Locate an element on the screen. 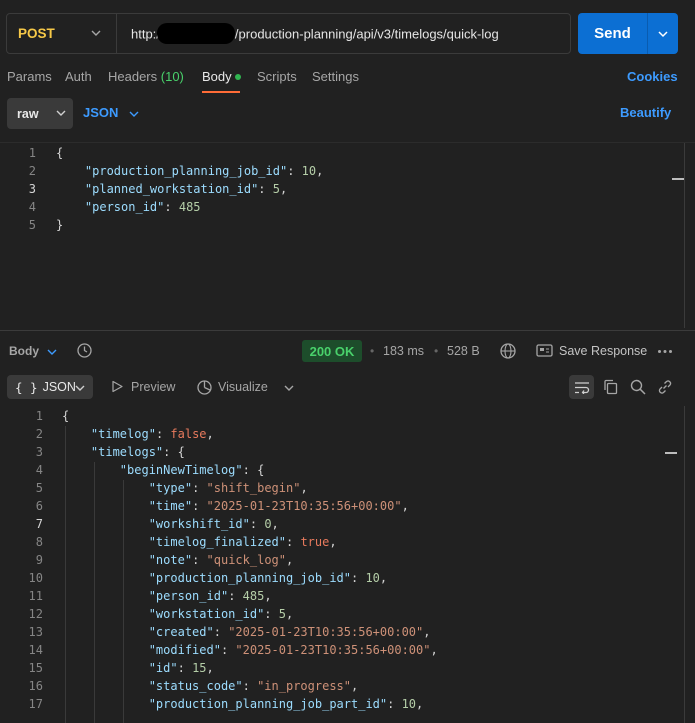  wrap-lines-icon is located at coordinates (581, 387).